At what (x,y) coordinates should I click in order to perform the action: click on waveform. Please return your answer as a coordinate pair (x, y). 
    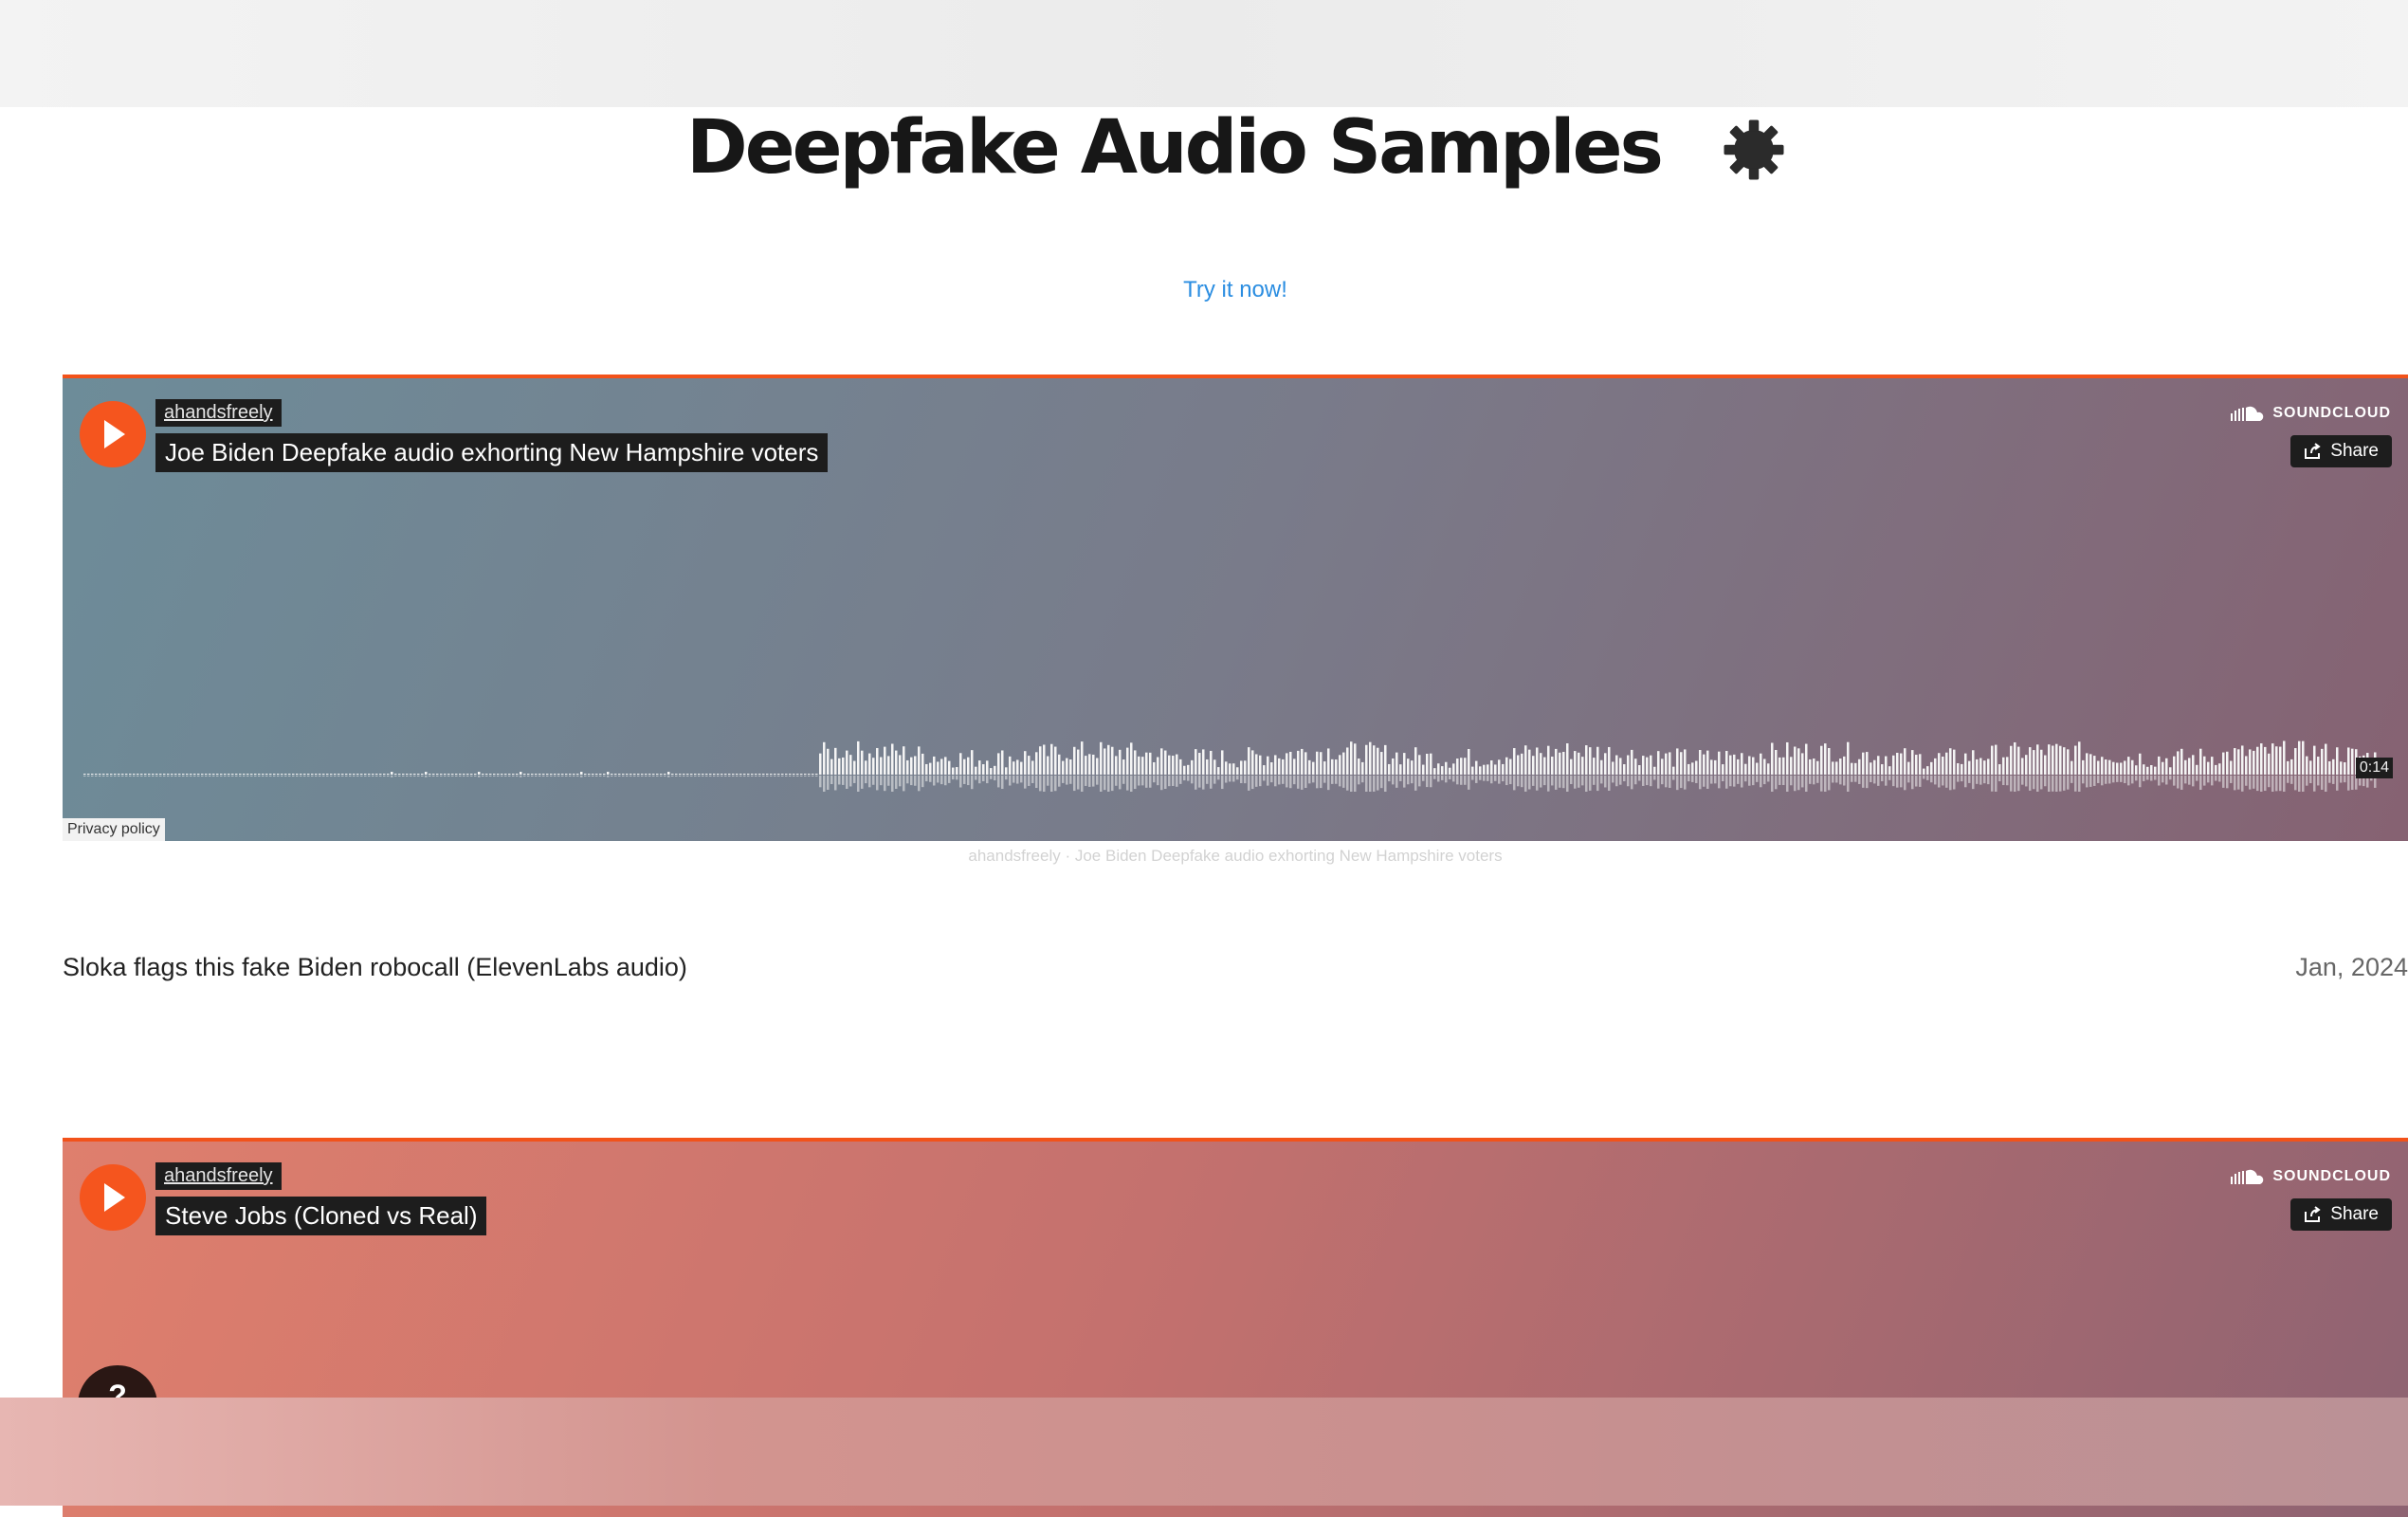
    Looking at the image, I should click on (1230, 761).